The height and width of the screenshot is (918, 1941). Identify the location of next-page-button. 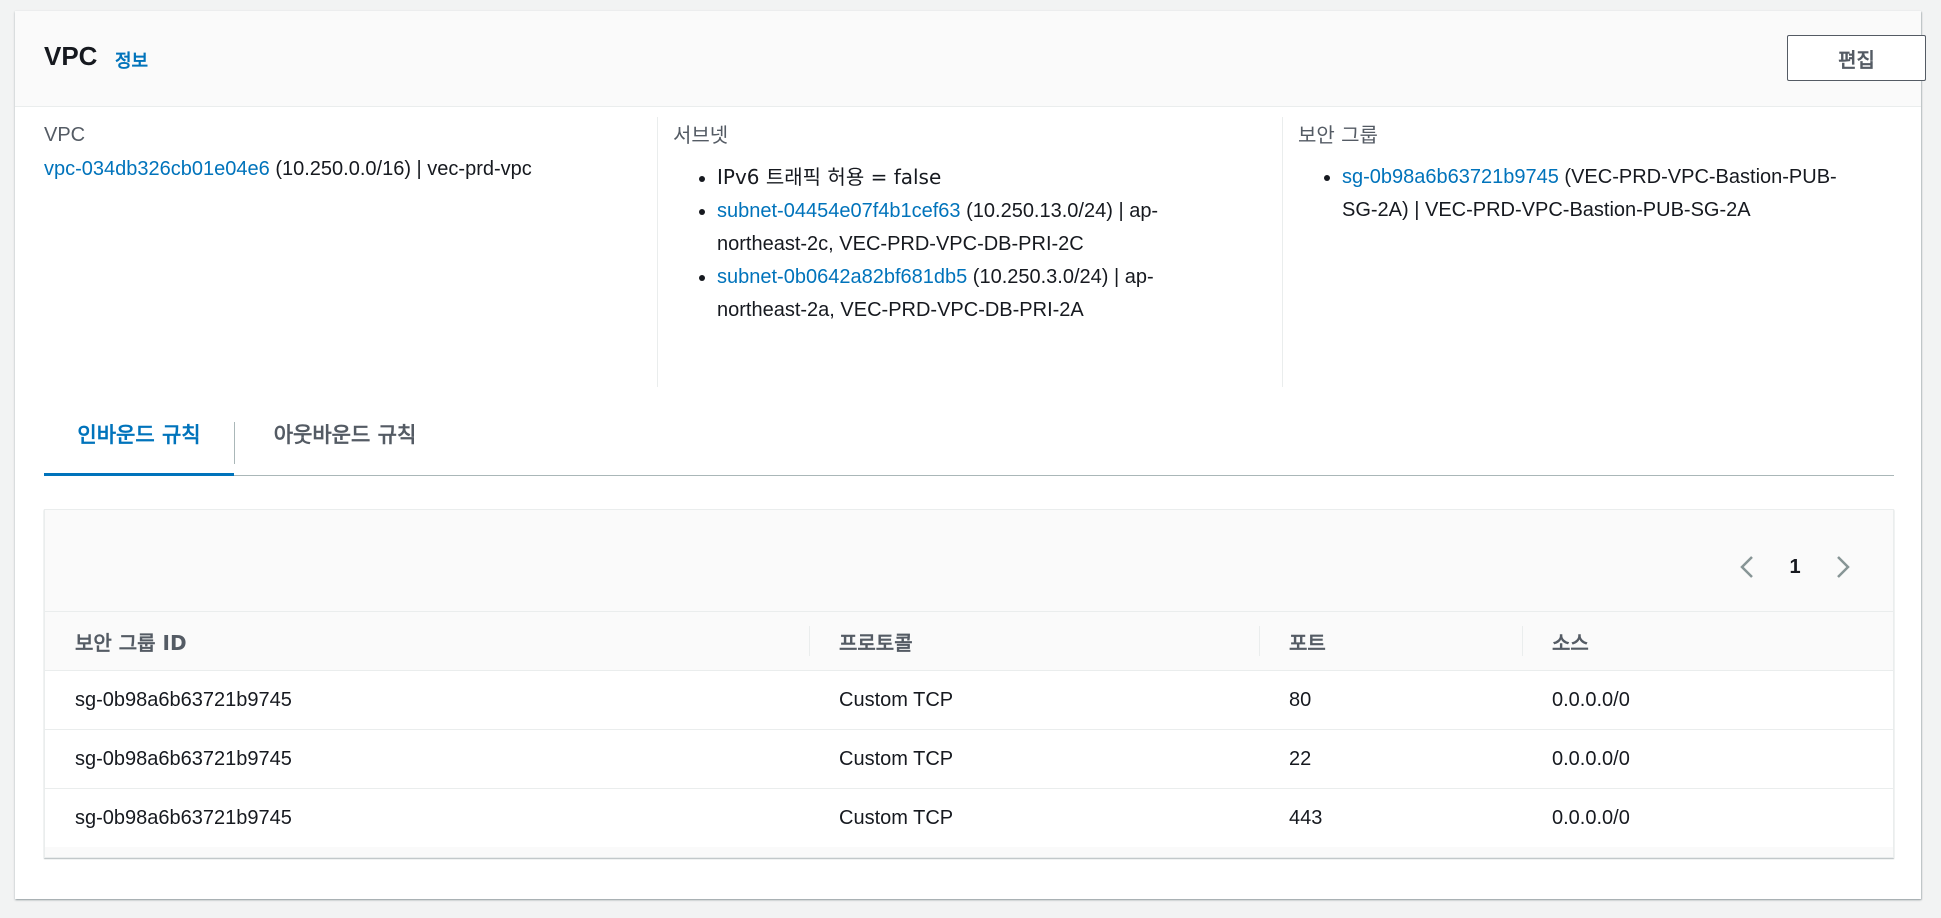
(1843, 567).